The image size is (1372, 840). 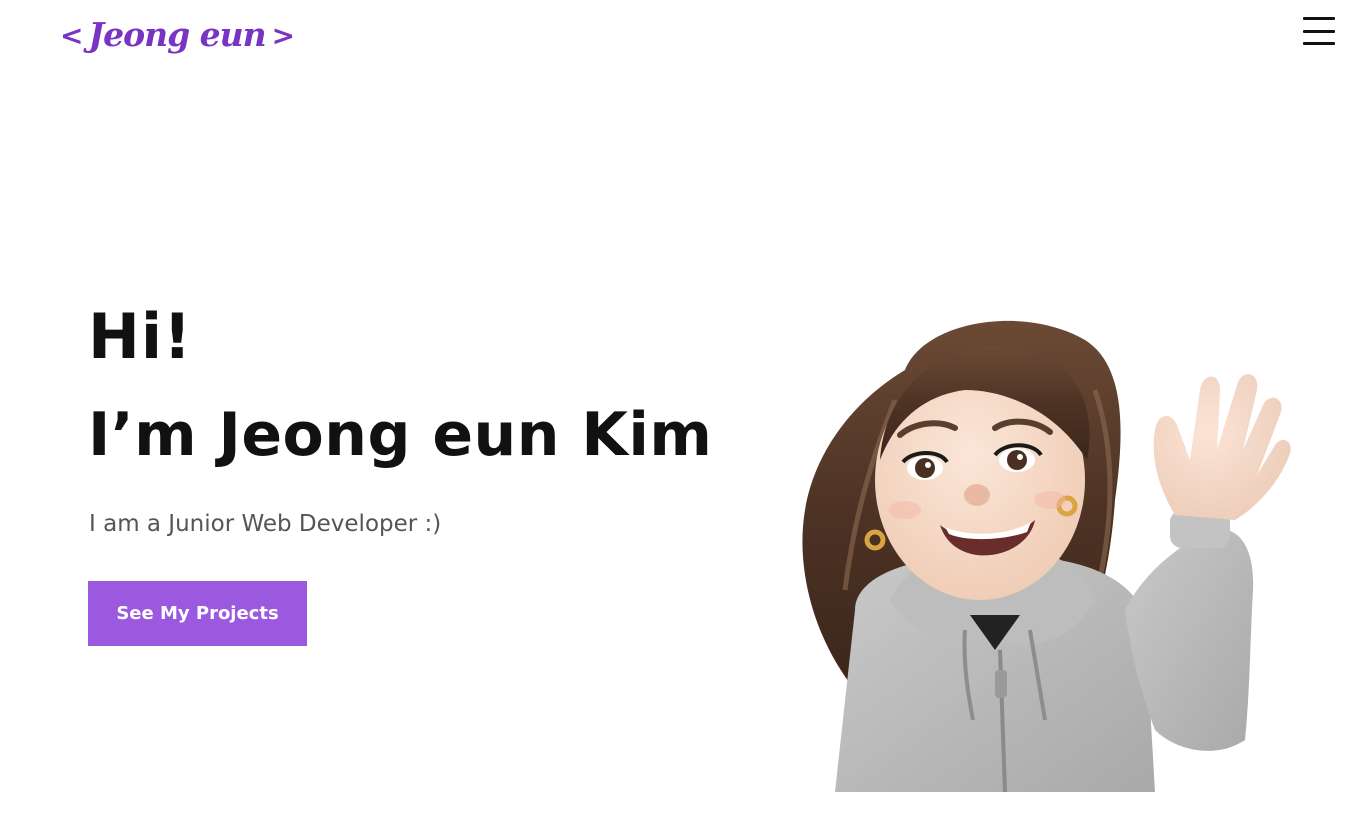 I want to click on menu-bar-middle, so click(x=1319, y=31).